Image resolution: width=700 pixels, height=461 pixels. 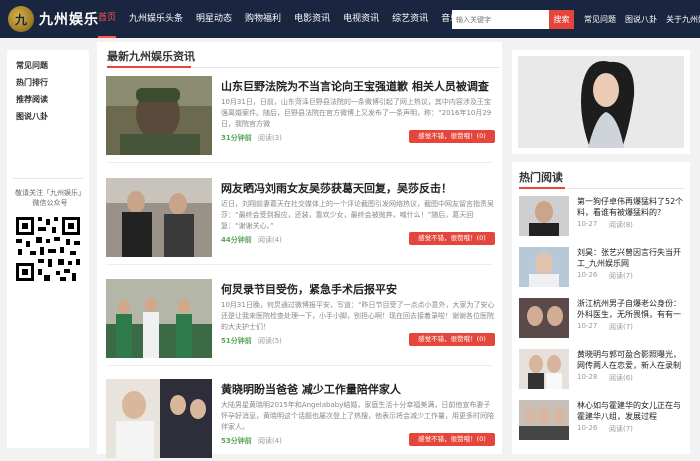 I want to click on hot-list-item: 林心如与霍建华的女儿正在与霍建华八组，发展过程 10-26 阅读(7), so click(x=602, y=425).